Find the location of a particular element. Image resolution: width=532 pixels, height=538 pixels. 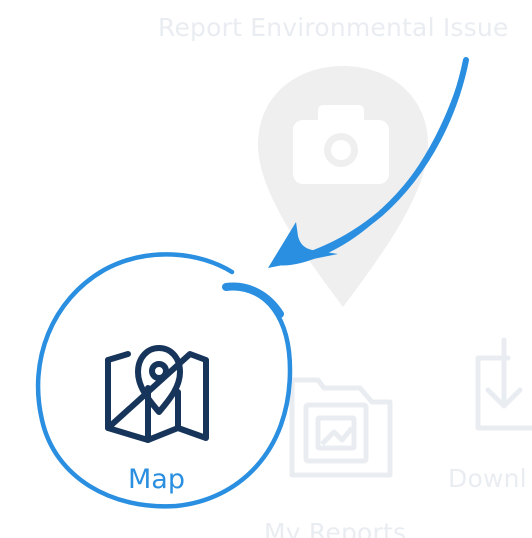

report-issue-title: Report Environmental Issue is located at coordinates (333, 27).